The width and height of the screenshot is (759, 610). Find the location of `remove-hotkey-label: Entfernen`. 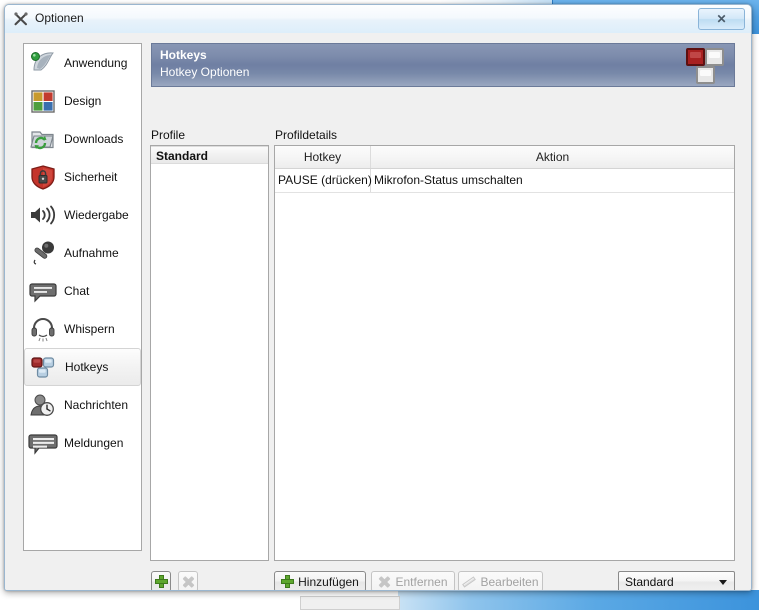

remove-hotkey-label: Entfernen is located at coordinates (421, 581).